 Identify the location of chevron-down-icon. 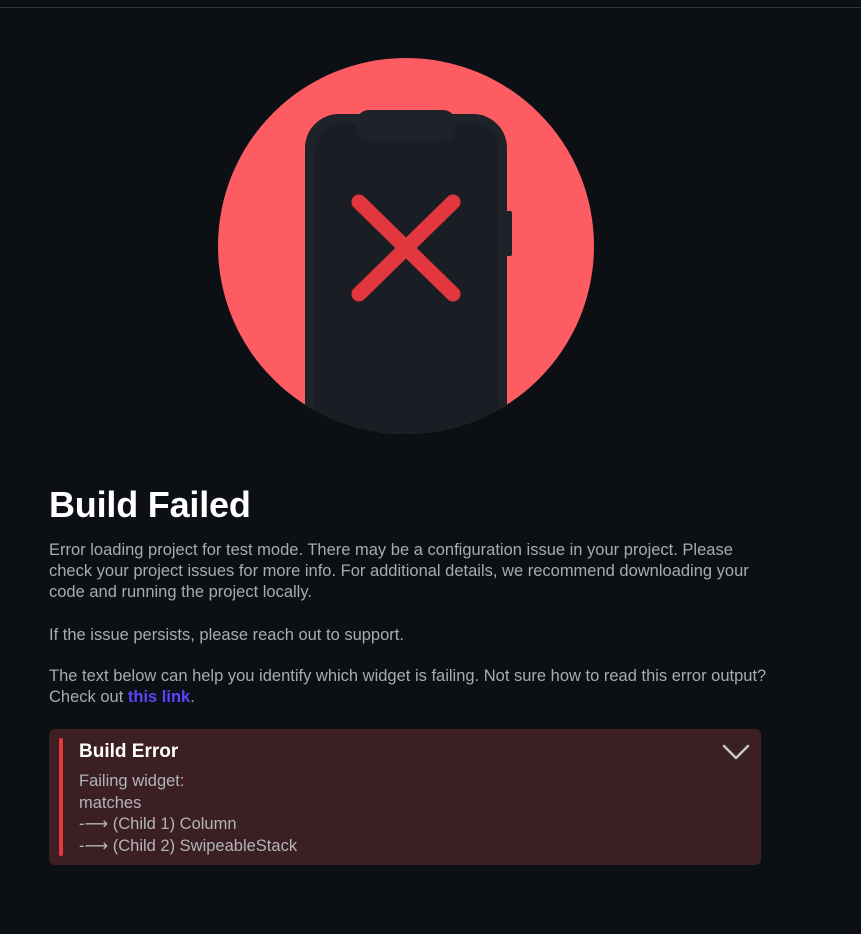
(736, 752).